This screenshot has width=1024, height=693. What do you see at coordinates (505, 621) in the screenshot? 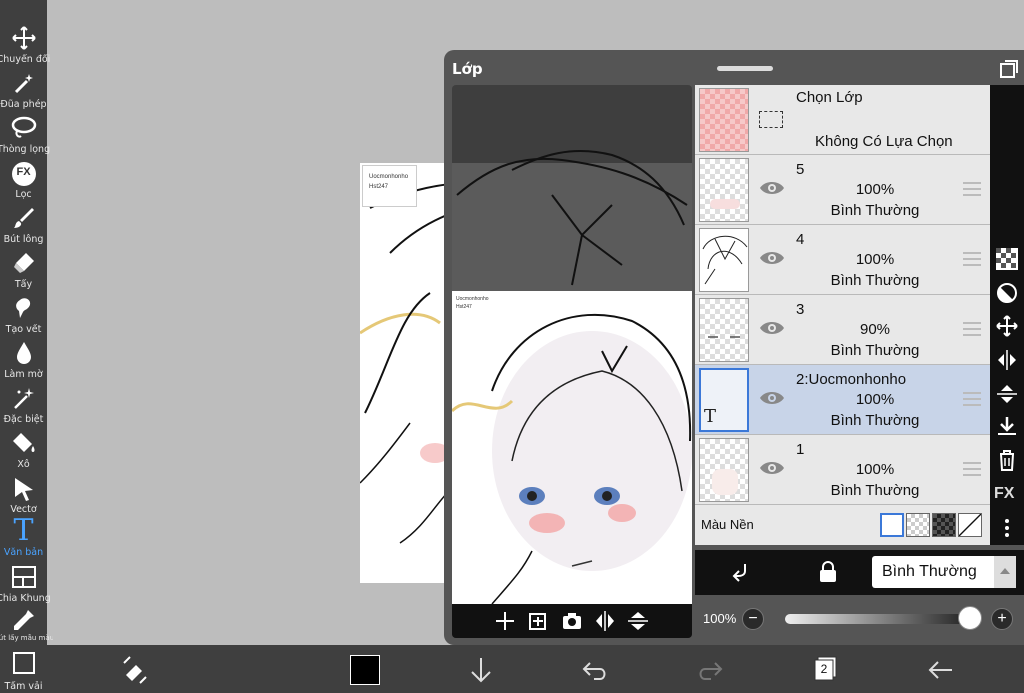
I see `add-layer-icon` at bounding box center [505, 621].